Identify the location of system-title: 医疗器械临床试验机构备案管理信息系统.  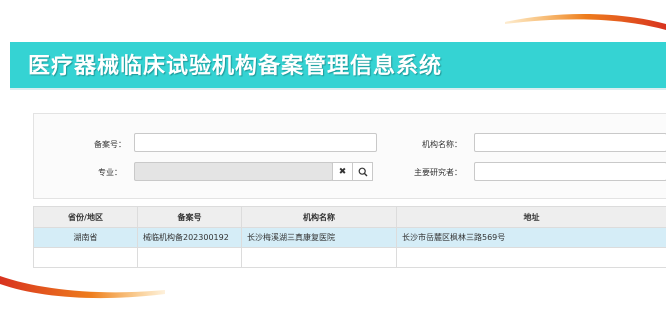
(235, 66).